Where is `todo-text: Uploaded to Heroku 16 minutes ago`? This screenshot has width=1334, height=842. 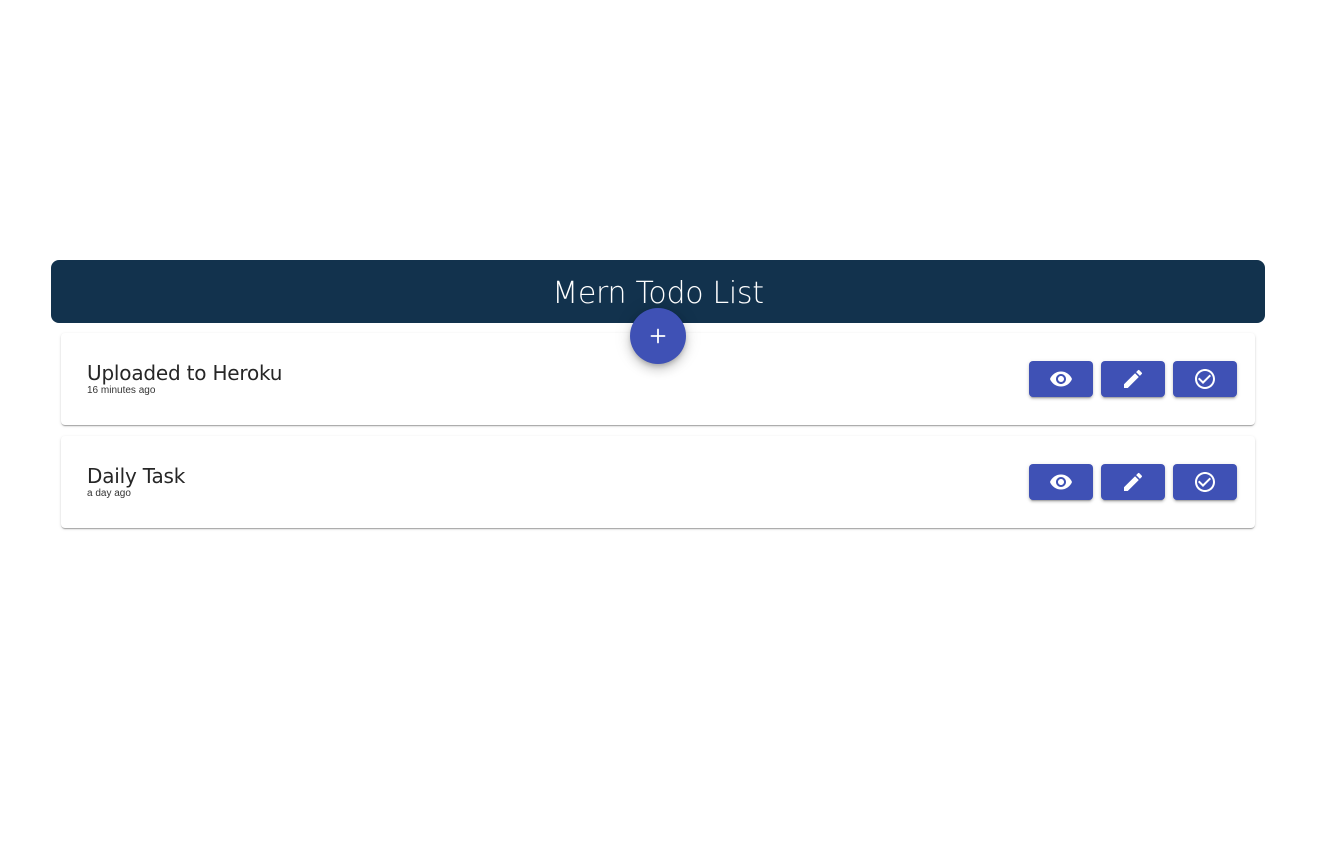
todo-text: Uploaded to Heroku 16 minutes ago is located at coordinates (184, 379).